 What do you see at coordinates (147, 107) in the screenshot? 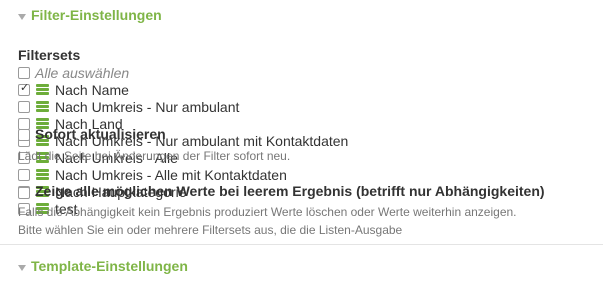
I see `filterset-label: Nach Umkreis - Nur ambulant` at bounding box center [147, 107].